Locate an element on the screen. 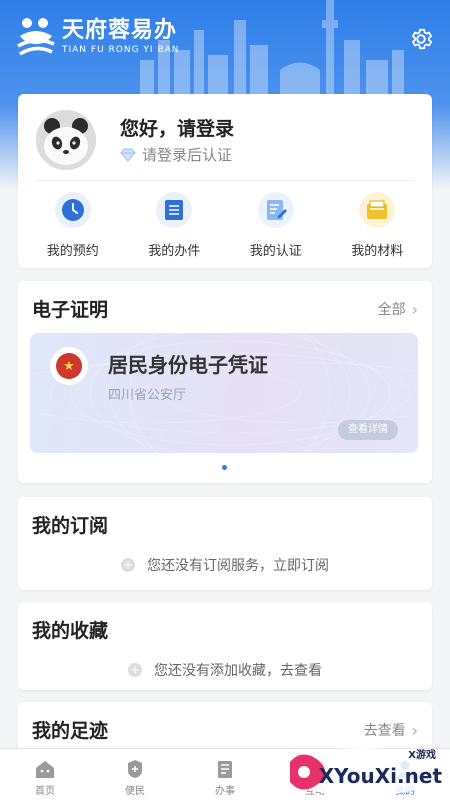 Image resolution: width=450 pixels, height=800 pixels. quick-actions: 我的预约 我的办件 我的认证 我的材料 is located at coordinates (225, 225).